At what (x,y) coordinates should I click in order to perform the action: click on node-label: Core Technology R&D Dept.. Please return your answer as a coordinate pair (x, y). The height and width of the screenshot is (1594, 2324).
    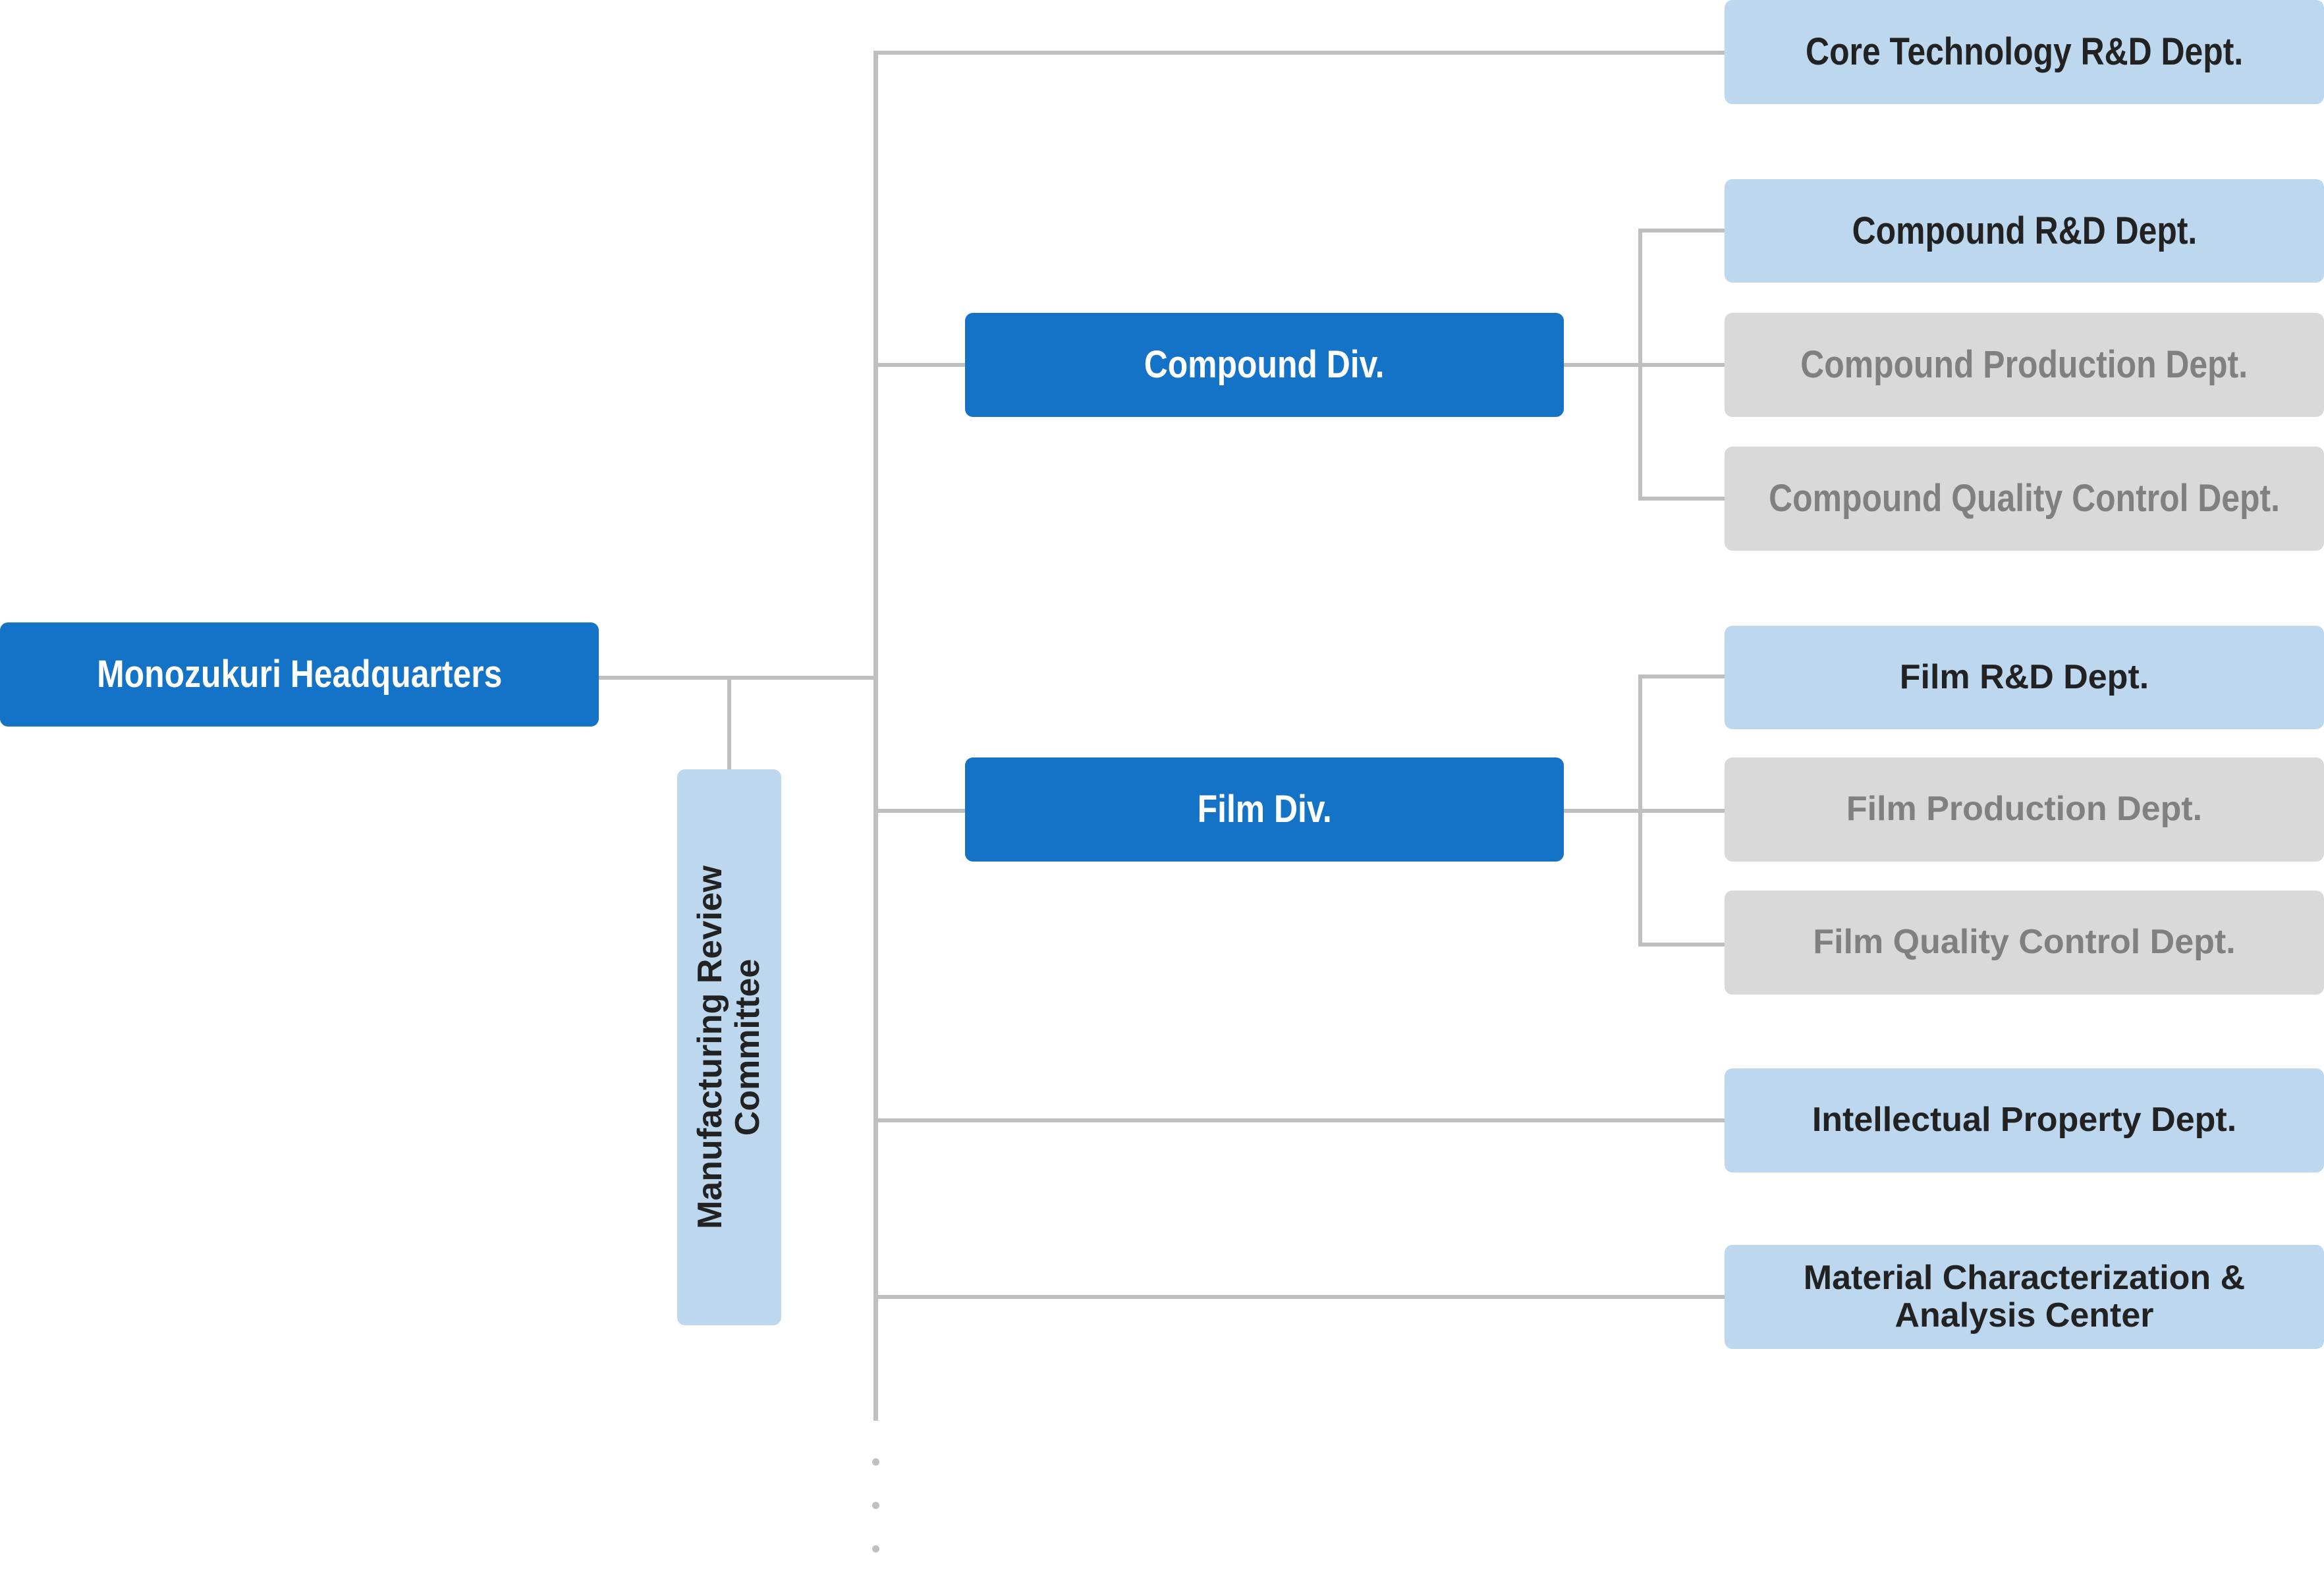
    Looking at the image, I should click on (2024, 52).